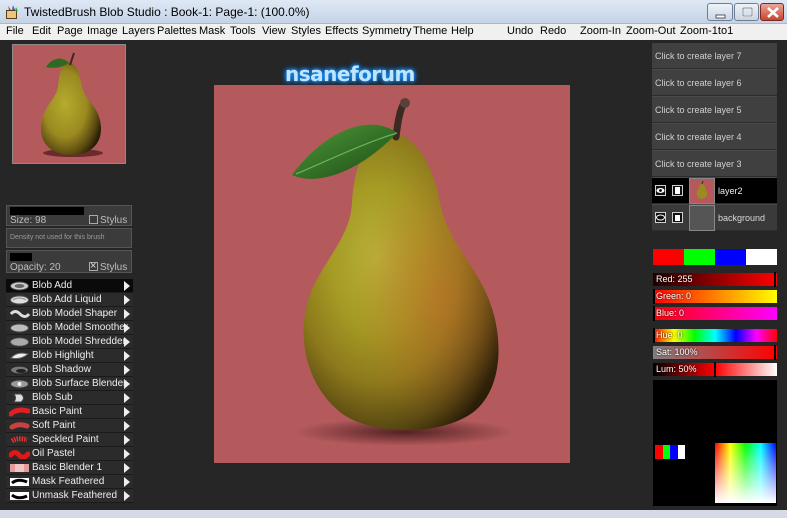  I want to click on brush-blob-model-smoother: Blob Model Smoother, so click(69, 328).